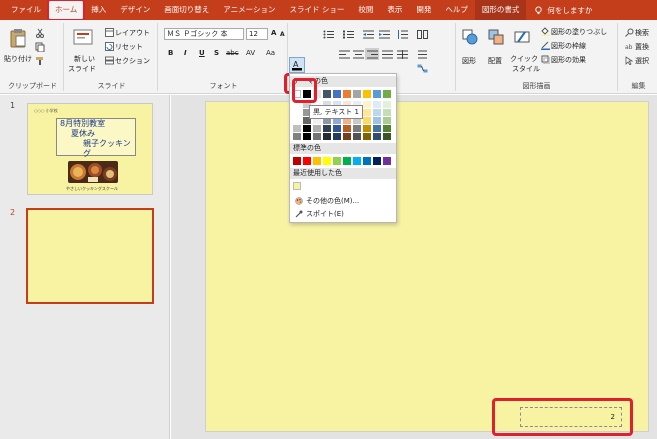  Describe the element at coordinates (109, 32) in the screenshot. I see `layout-icon` at that location.